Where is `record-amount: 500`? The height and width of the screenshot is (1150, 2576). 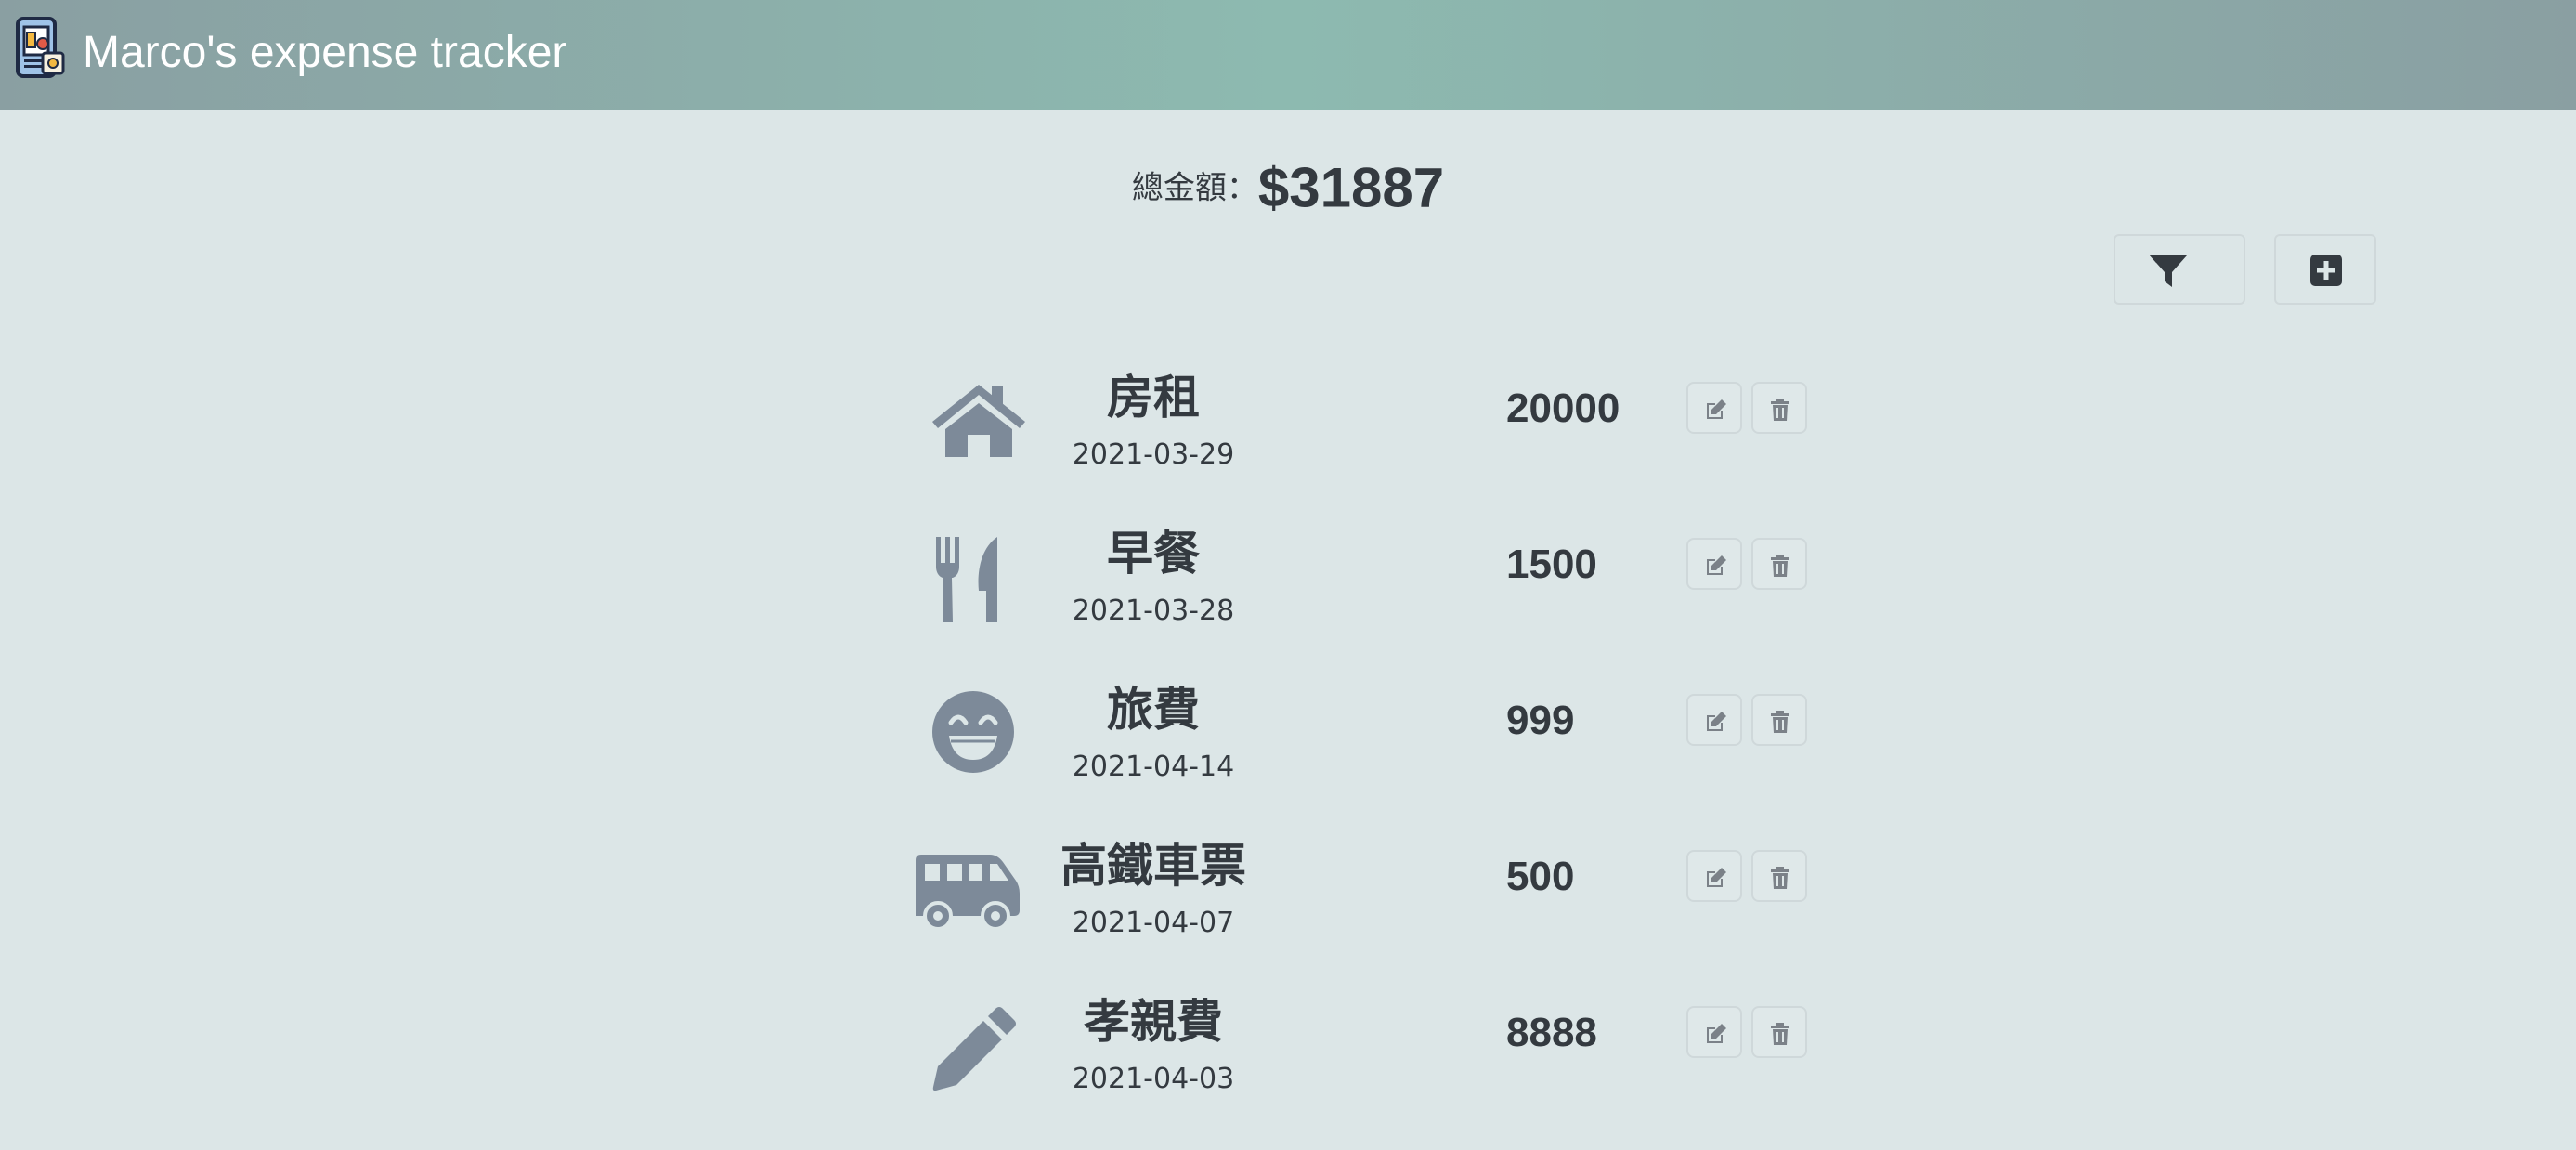 record-amount: 500 is located at coordinates (1541, 876).